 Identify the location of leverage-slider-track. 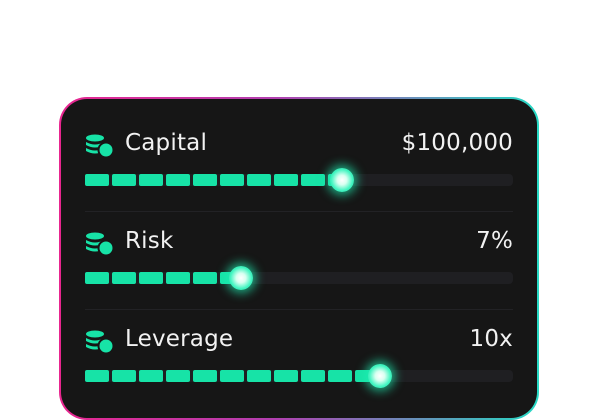
(299, 376).